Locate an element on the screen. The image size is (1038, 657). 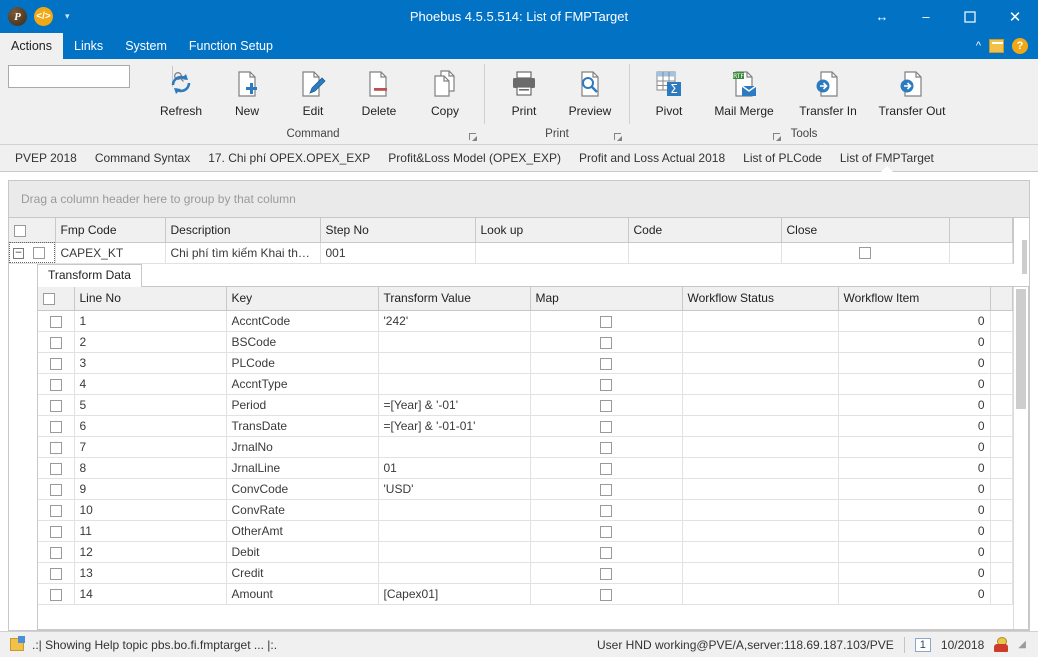
mail-merge-button: RTF Mail Merge is located at coordinates (744, 90).